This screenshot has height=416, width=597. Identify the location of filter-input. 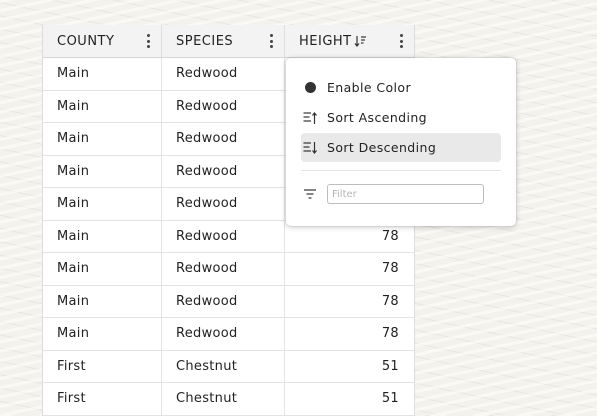
(405, 194).